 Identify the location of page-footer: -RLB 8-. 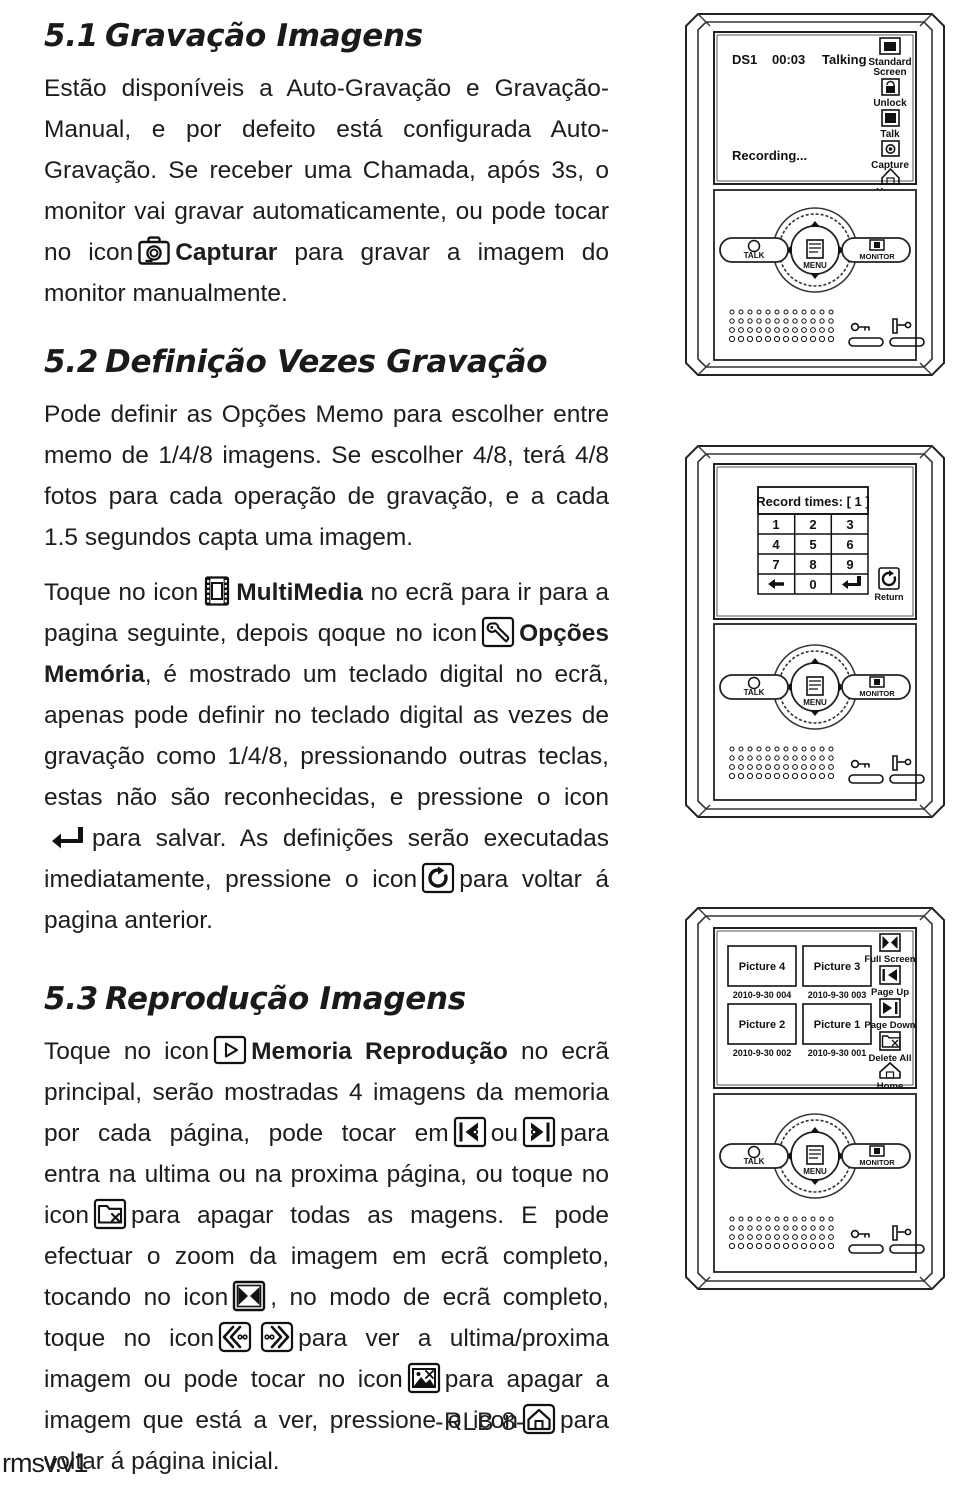
(480, 1422).